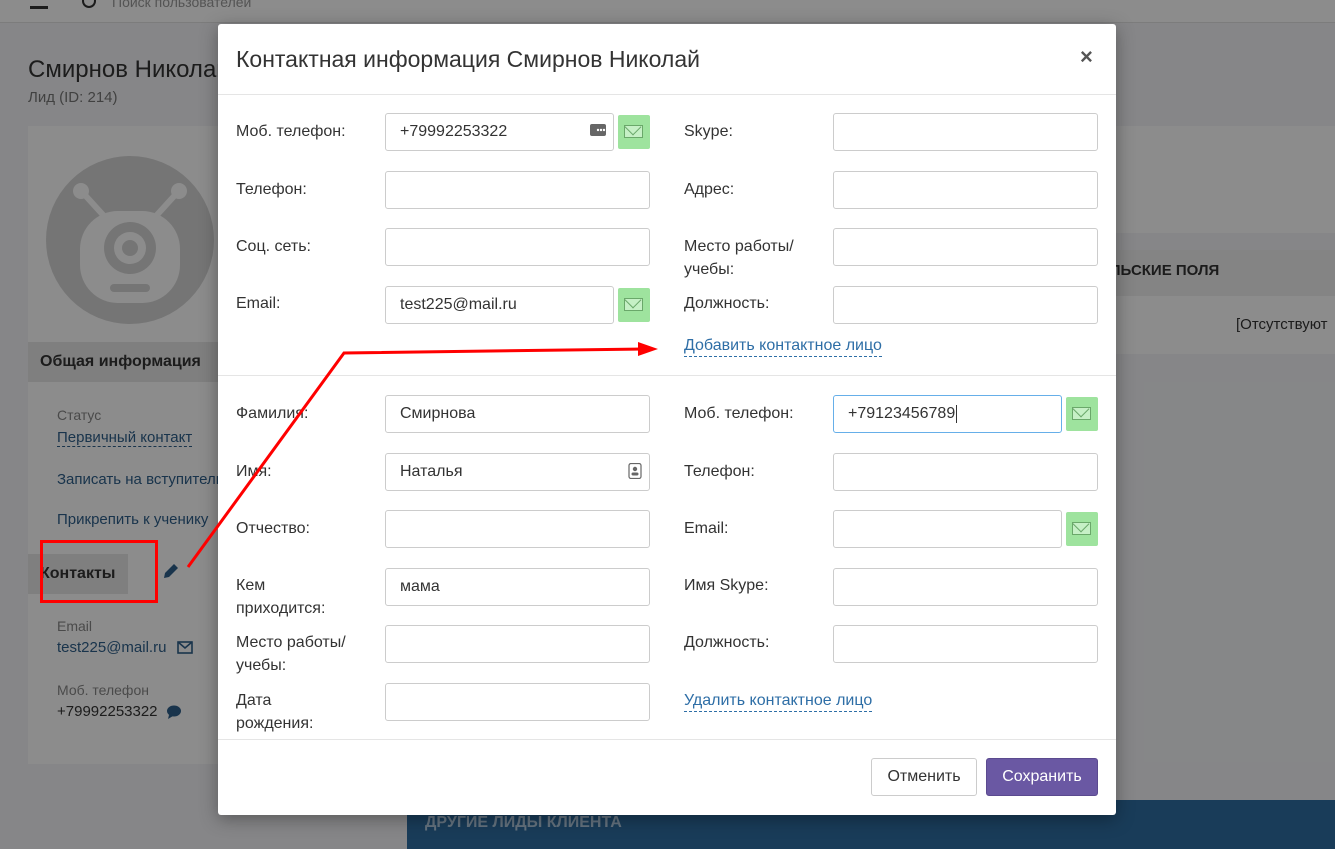  I want to click on delete-contact-link: Удалить контактное лицо, so click(778, 701).